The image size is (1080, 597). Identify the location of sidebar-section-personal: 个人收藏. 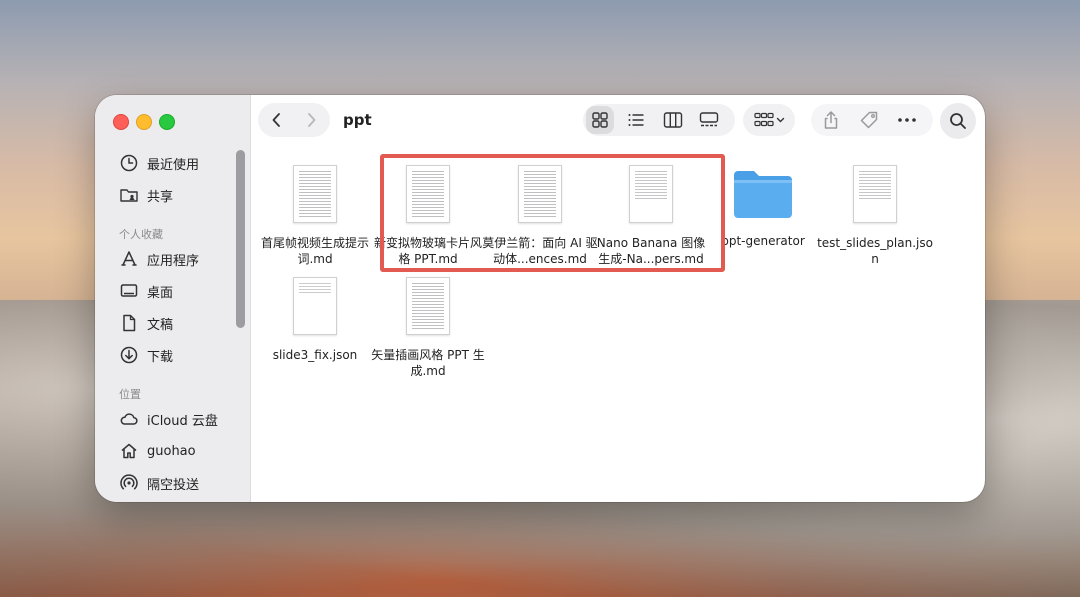
(141, 234).